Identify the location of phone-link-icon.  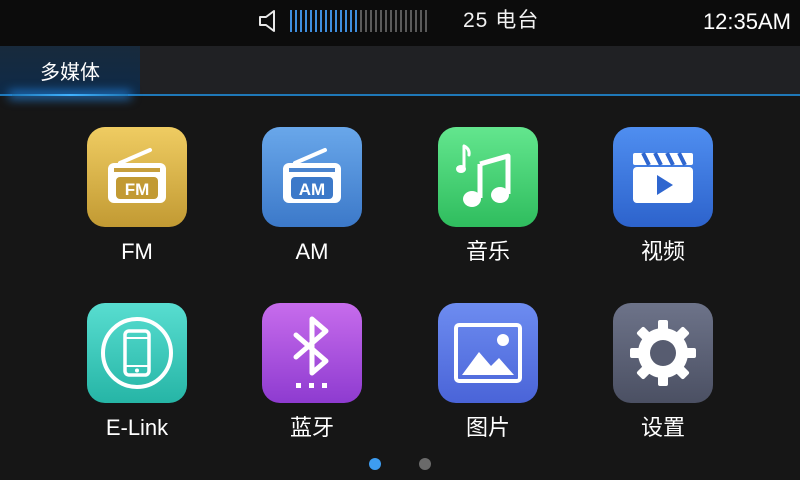
(137, 353).